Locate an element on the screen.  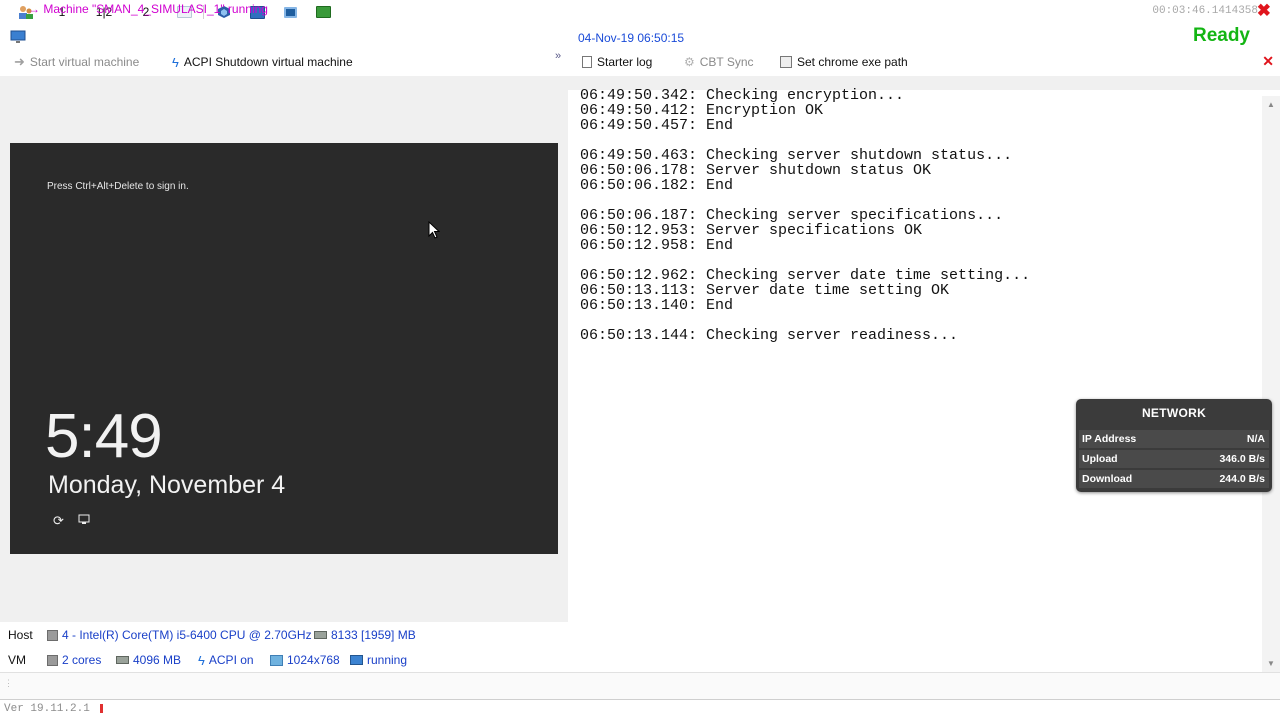
vm-state: running is located at coordinates (378, 660).